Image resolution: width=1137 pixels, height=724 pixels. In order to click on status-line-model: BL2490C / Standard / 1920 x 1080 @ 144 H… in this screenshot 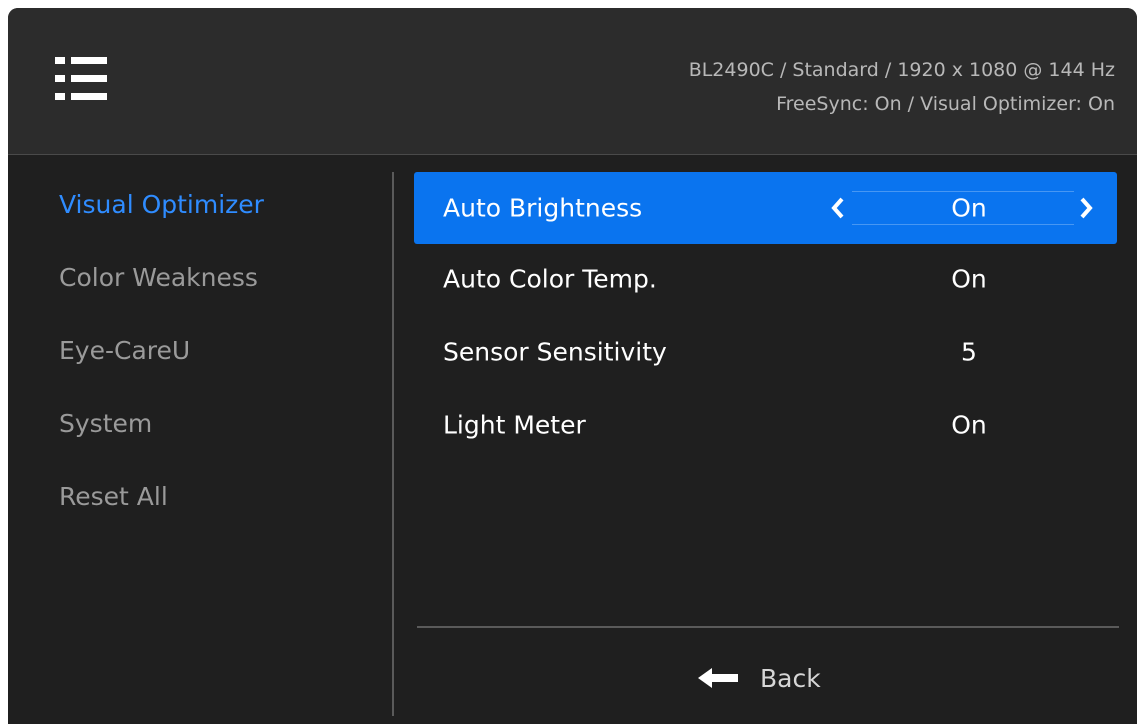, I will do `click(901, 70)`.